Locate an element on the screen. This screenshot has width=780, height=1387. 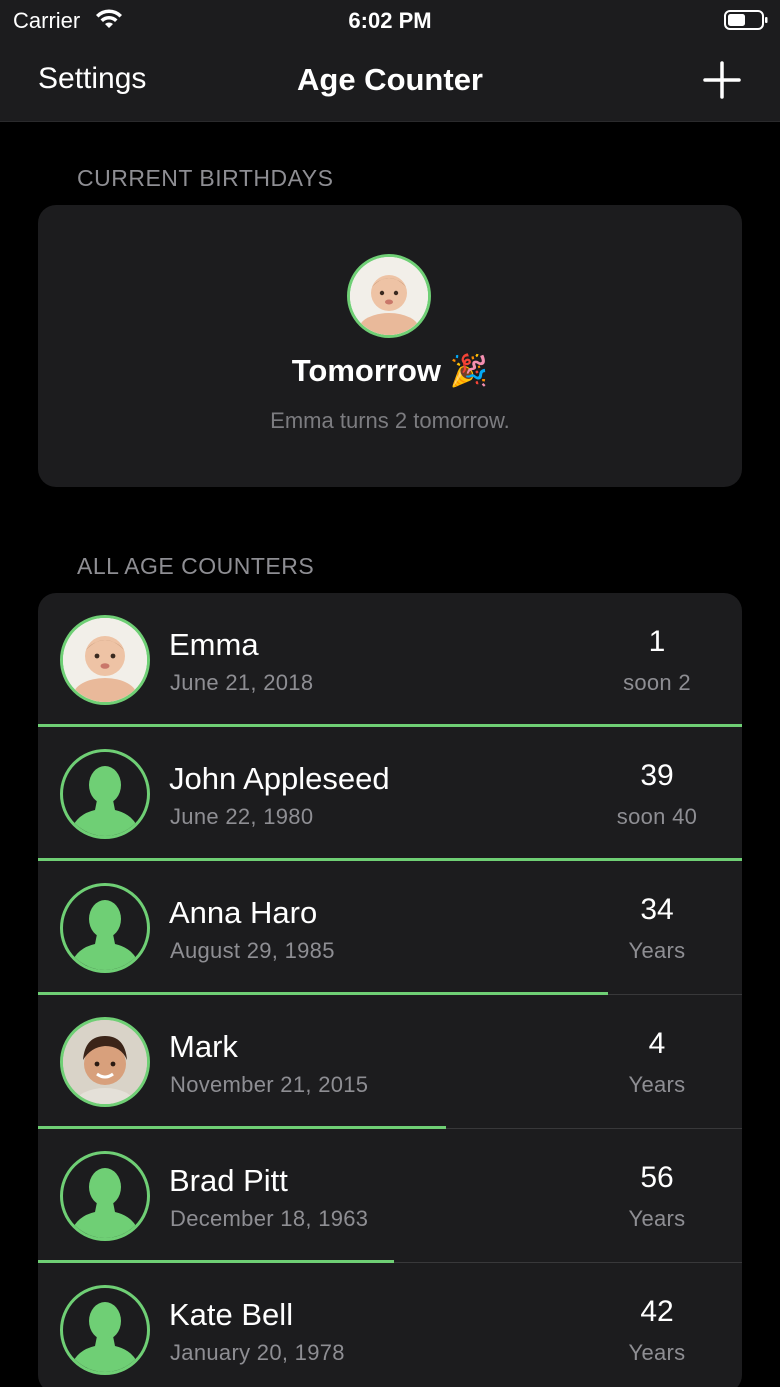
age-caption: soon 40 is located at coordinates (657, 816).